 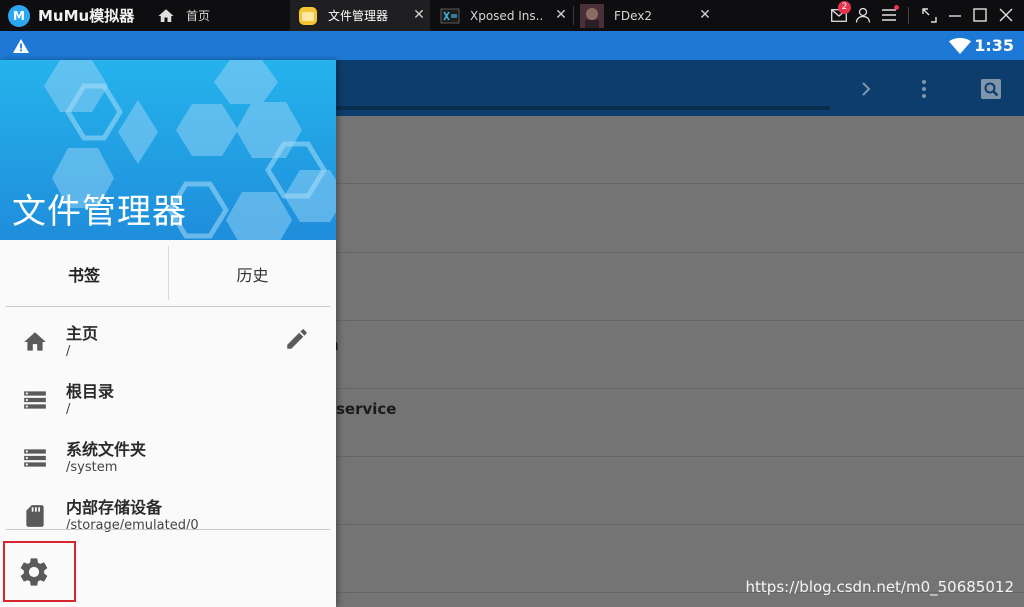 What do you see at coordinates (896, 7) in the screenshot?
I see `notification-dot` at bounding box center [896, 7].